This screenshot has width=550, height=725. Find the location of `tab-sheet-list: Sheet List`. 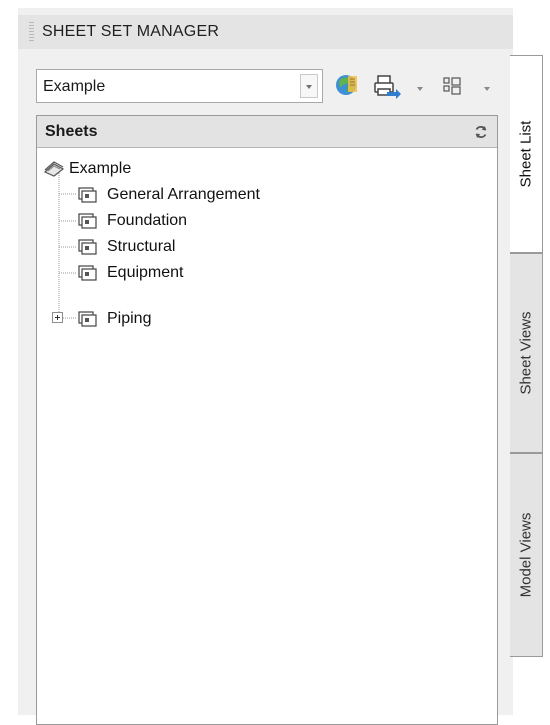

tab-sheet-list: Sheet List is located at coordinates (526, 154).